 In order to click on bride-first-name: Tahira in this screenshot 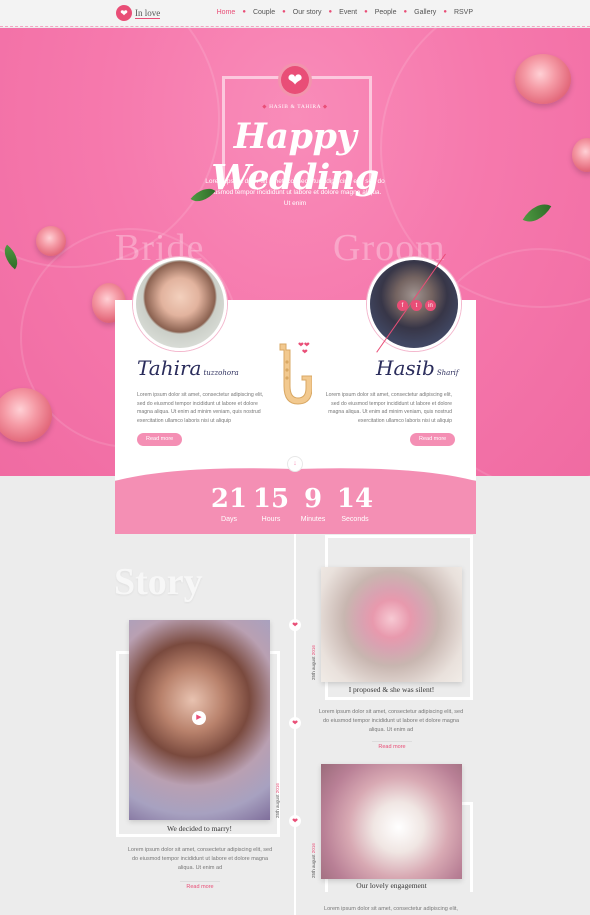, I will do `click(169, 368)`.